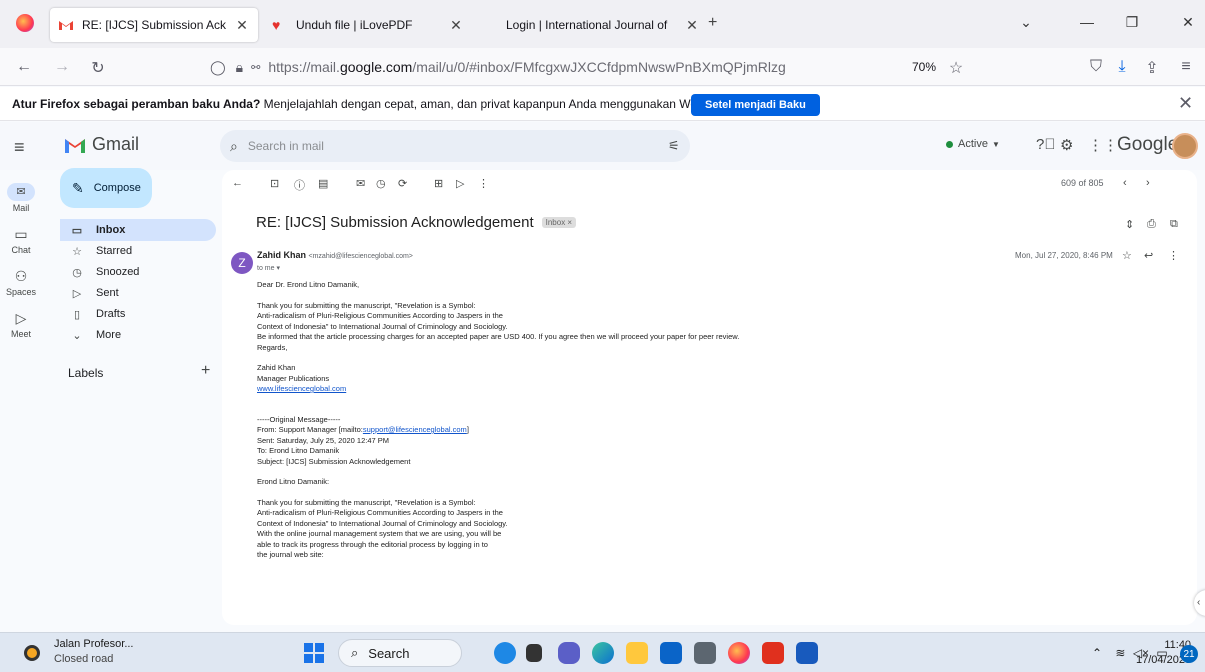  I want to click on delete-icon: ▤, so click(323, 183).